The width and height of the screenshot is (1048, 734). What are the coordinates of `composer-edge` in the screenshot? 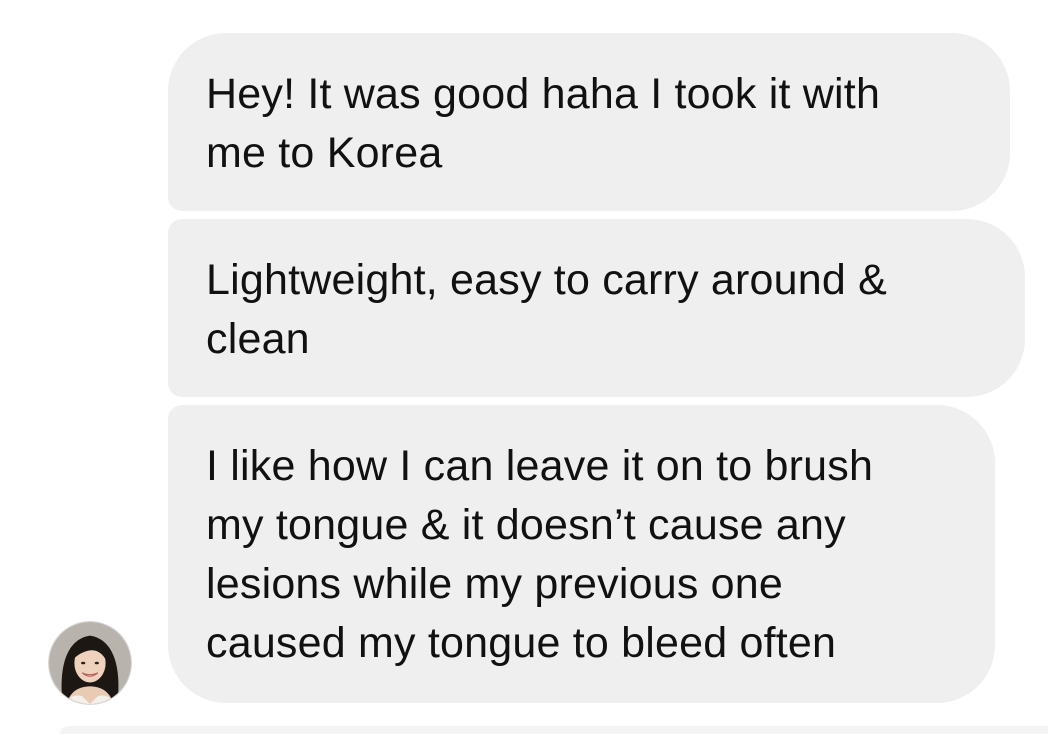 It's located at (554, 730).